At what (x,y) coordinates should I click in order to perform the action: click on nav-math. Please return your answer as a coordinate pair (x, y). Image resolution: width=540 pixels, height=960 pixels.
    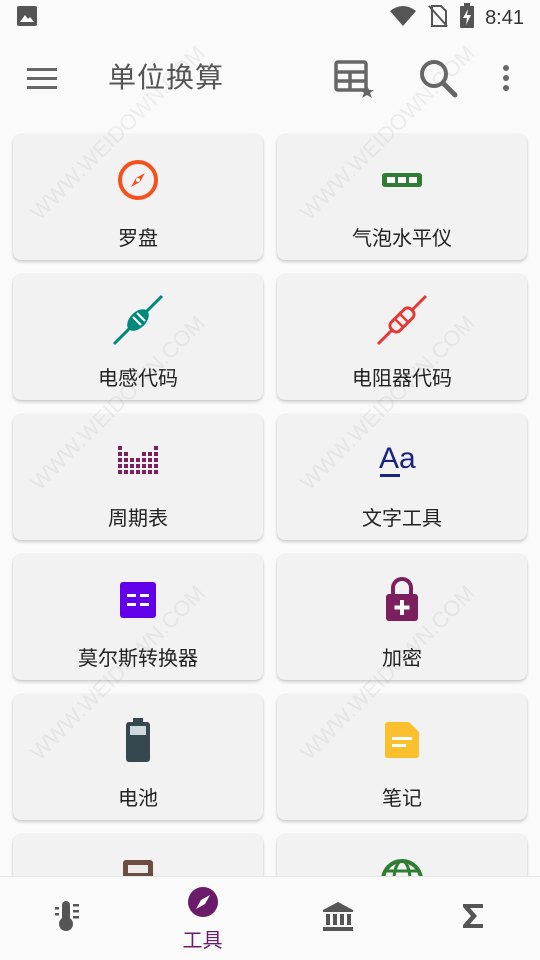
    Looking at the image, I should click on (472, 918).